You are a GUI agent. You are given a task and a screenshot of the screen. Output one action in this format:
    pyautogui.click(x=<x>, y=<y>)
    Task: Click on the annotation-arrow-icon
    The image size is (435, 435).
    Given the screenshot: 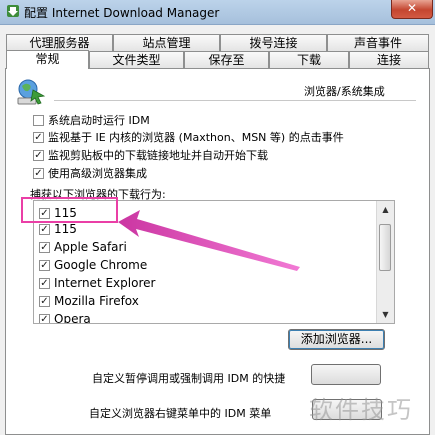 What is the action you would take?
    pyautogui.click(x=209, y=240)
    